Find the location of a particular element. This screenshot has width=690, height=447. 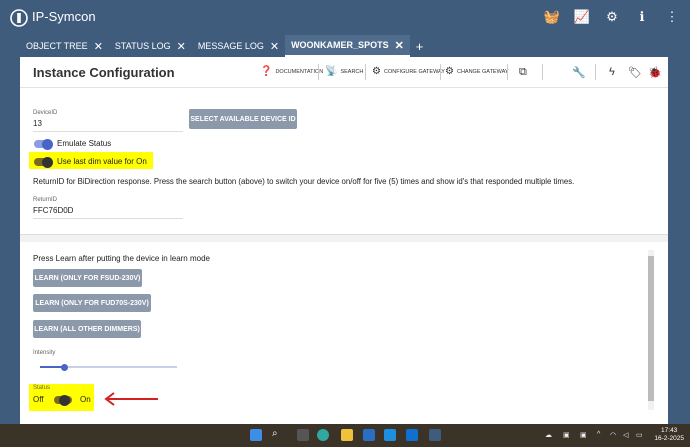

tab-message-log: MESSAGE LOG ✕ is located at coordinates (238, 46).